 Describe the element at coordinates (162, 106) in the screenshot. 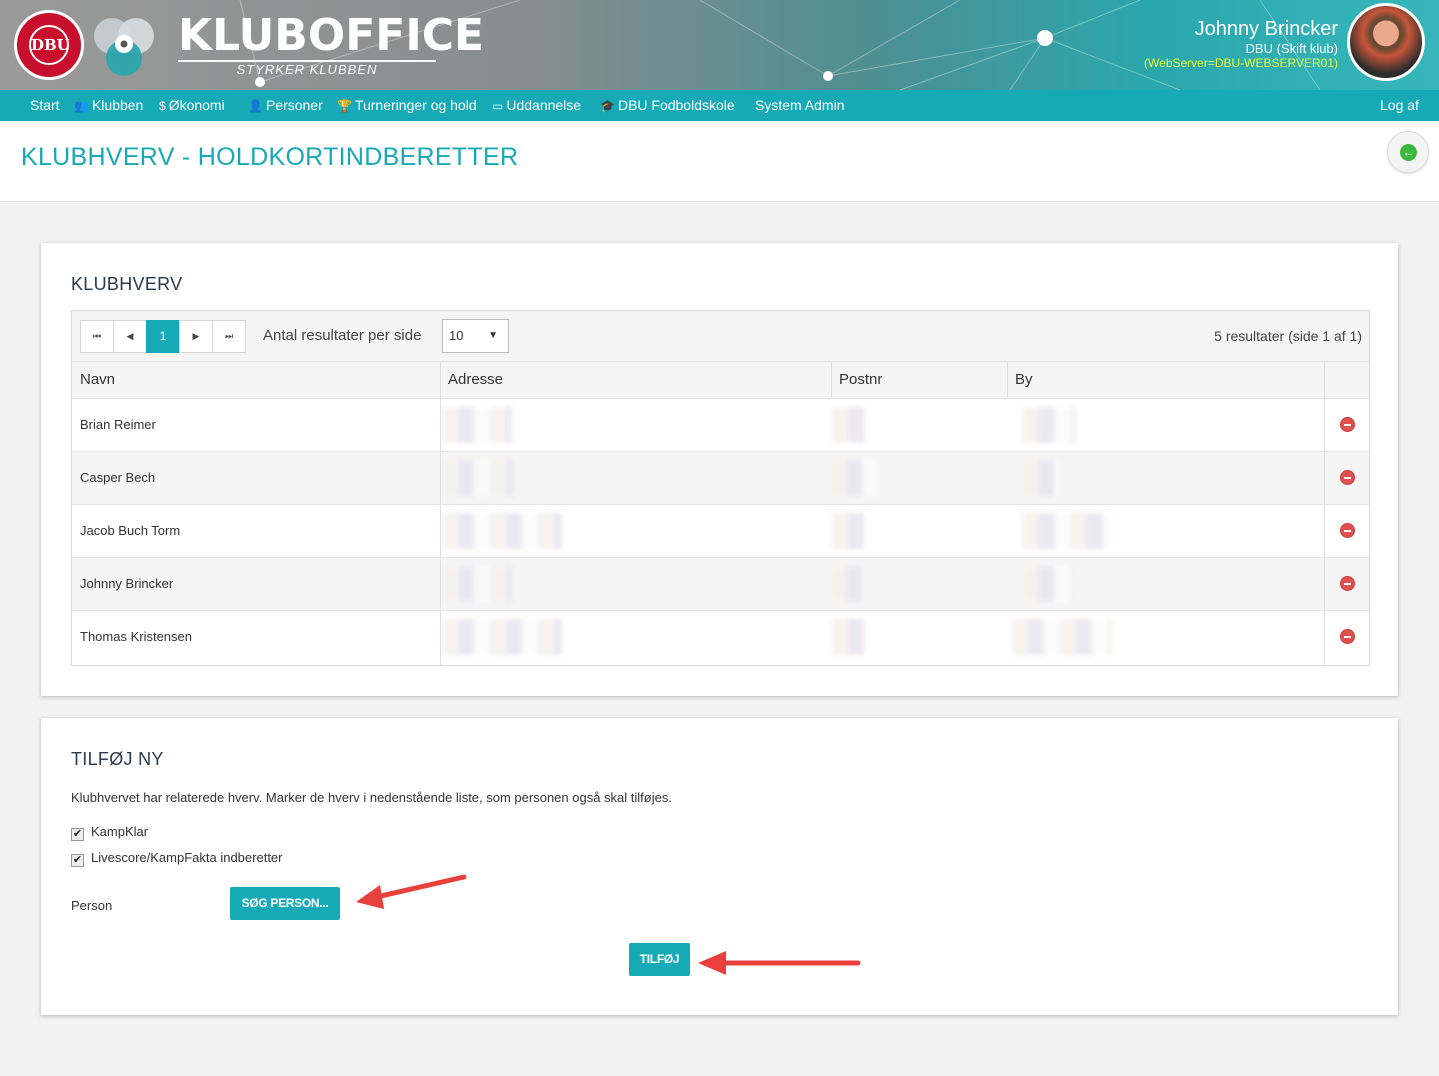

I see `money-icon: $` at that location.